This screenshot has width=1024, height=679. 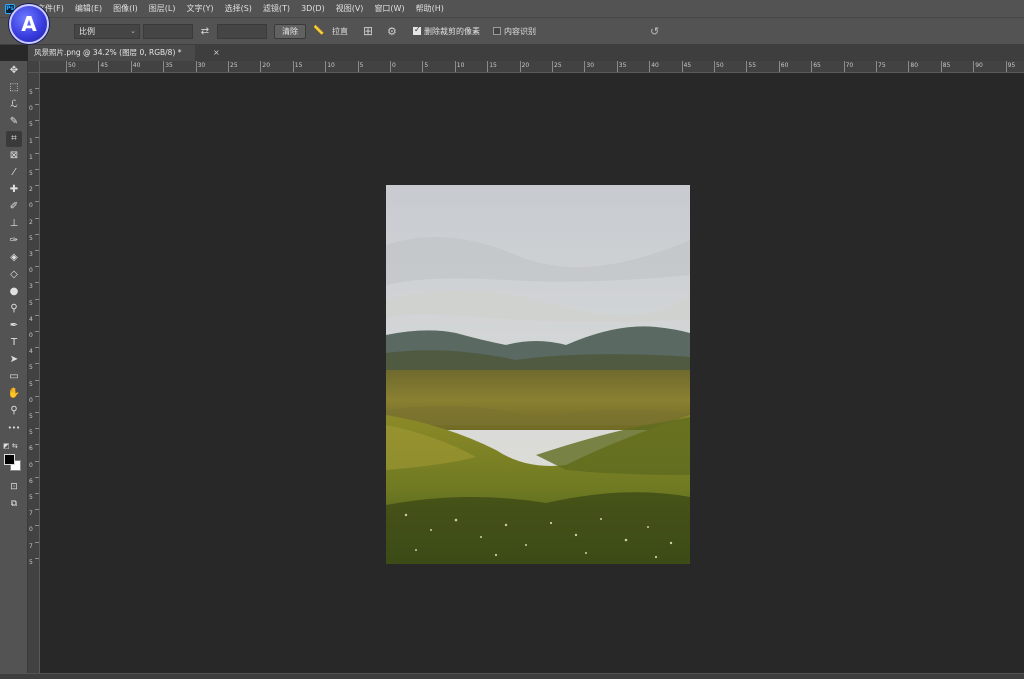 What do you see at coordinates (87, 31) in the screenshot?
I see `ratio-select-value: 比例` at bounding box center [87, 31].